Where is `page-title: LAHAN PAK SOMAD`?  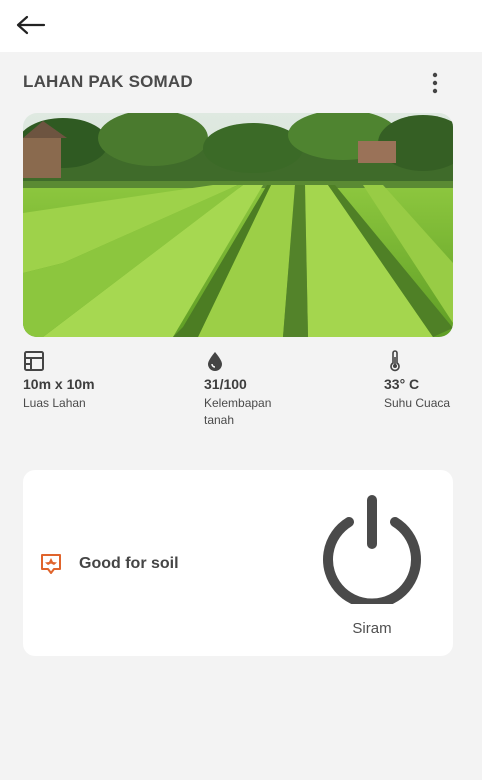
page-title: LAHAN PAK SOMAD is located at coordinates (108, 81).